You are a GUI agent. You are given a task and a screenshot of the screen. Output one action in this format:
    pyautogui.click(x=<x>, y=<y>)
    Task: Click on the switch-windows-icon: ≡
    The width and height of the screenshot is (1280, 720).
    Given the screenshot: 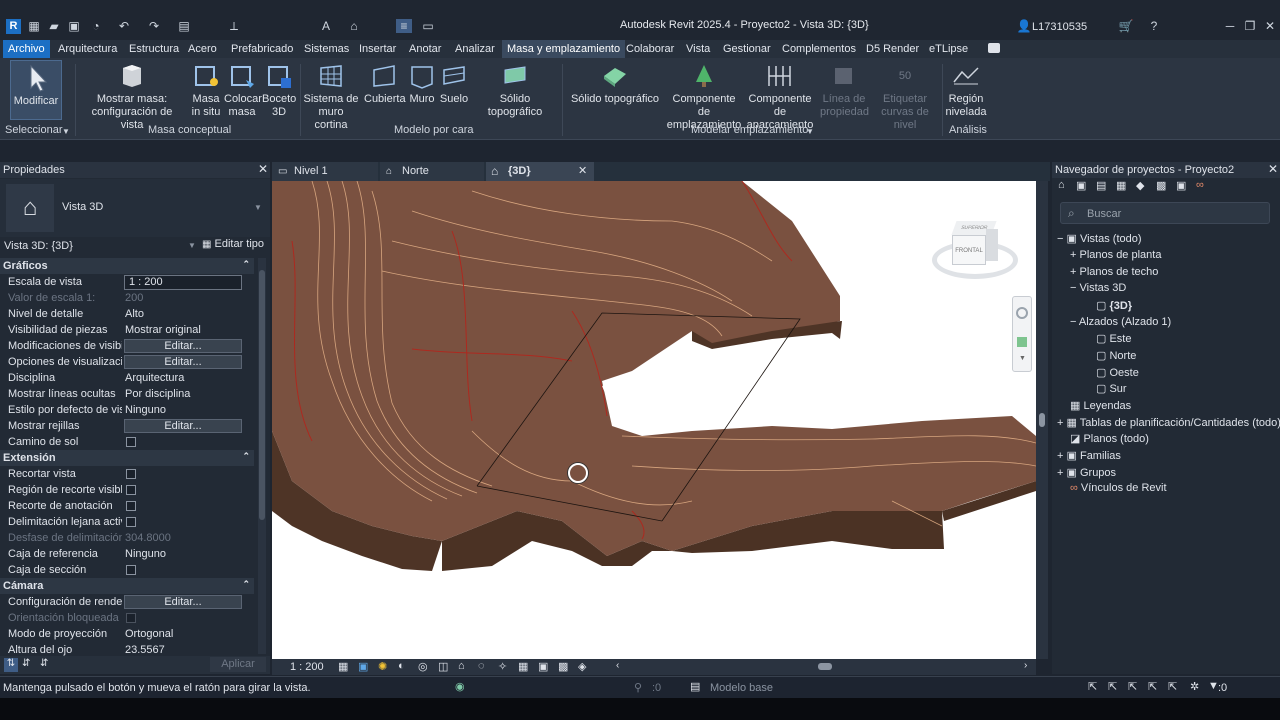 What is the action you would take?
    pyautogui.click(x=404, y=26)
    